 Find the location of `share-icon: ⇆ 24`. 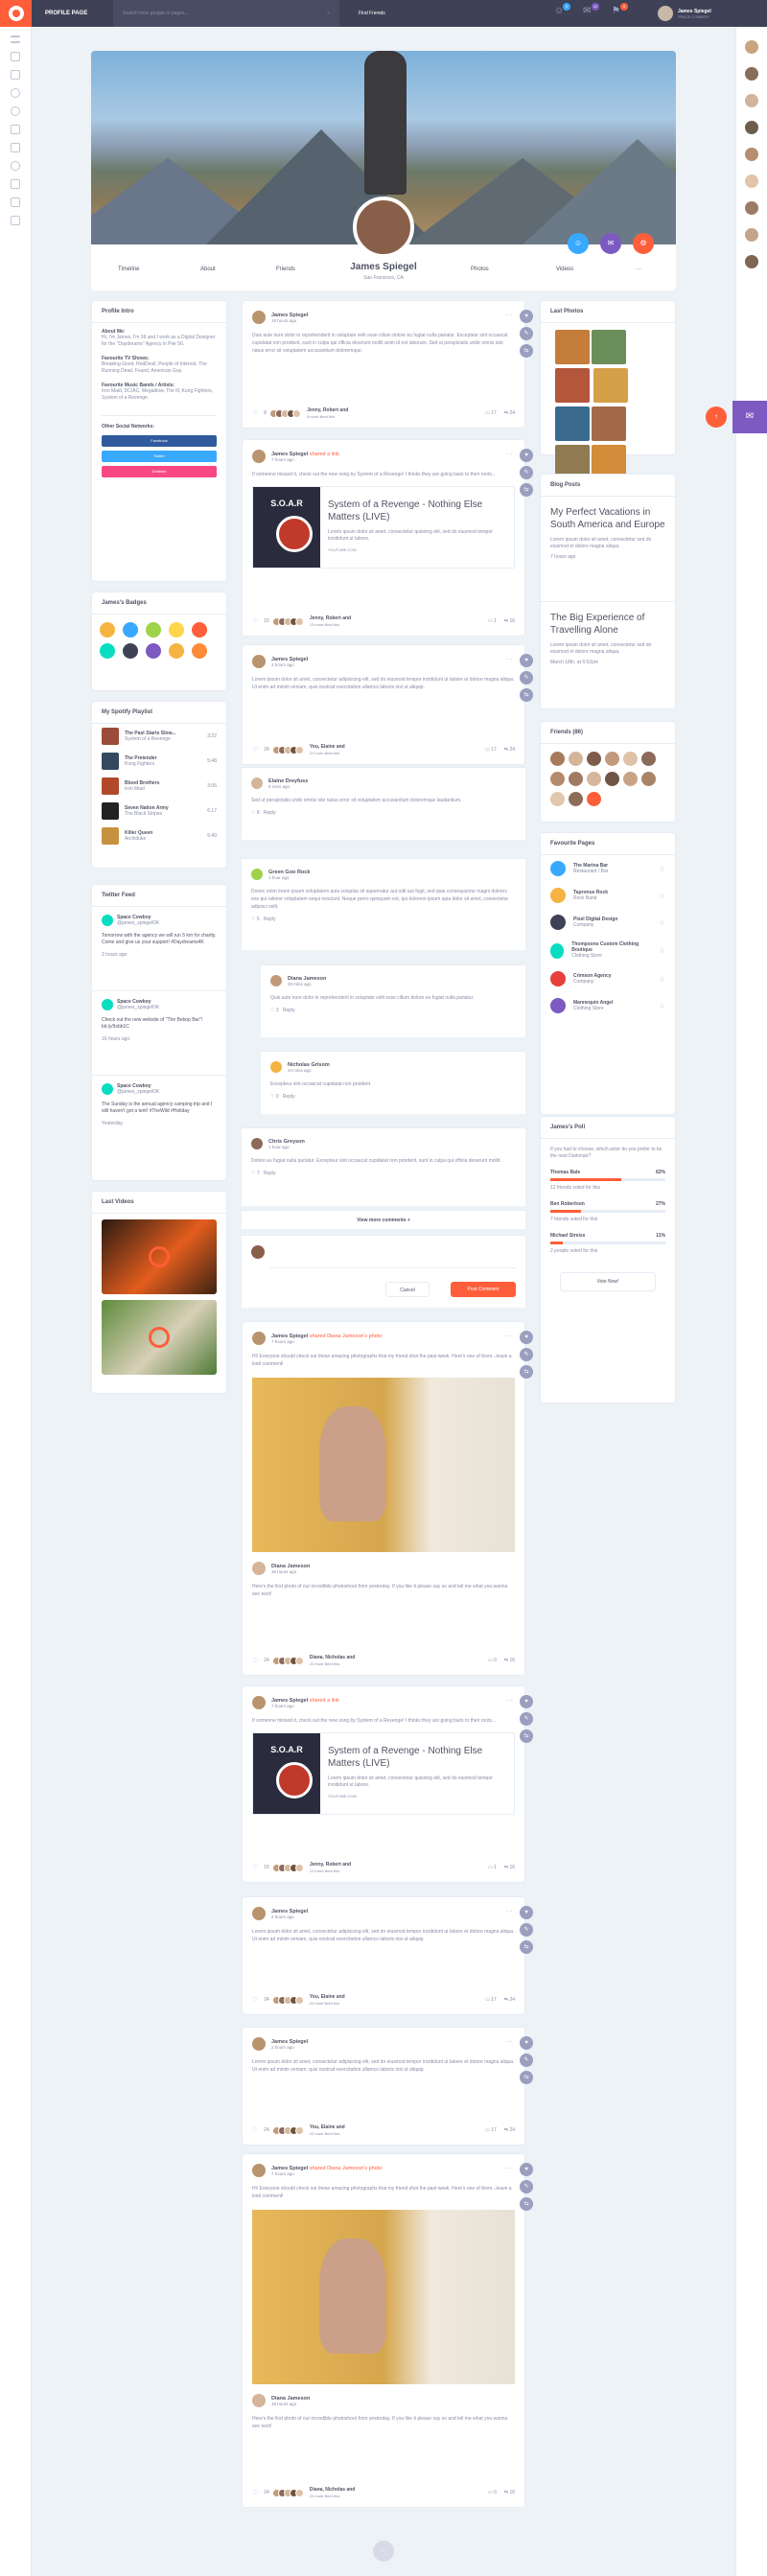

share-icon: ⇆ 24 is located at coordinates (509, 413).